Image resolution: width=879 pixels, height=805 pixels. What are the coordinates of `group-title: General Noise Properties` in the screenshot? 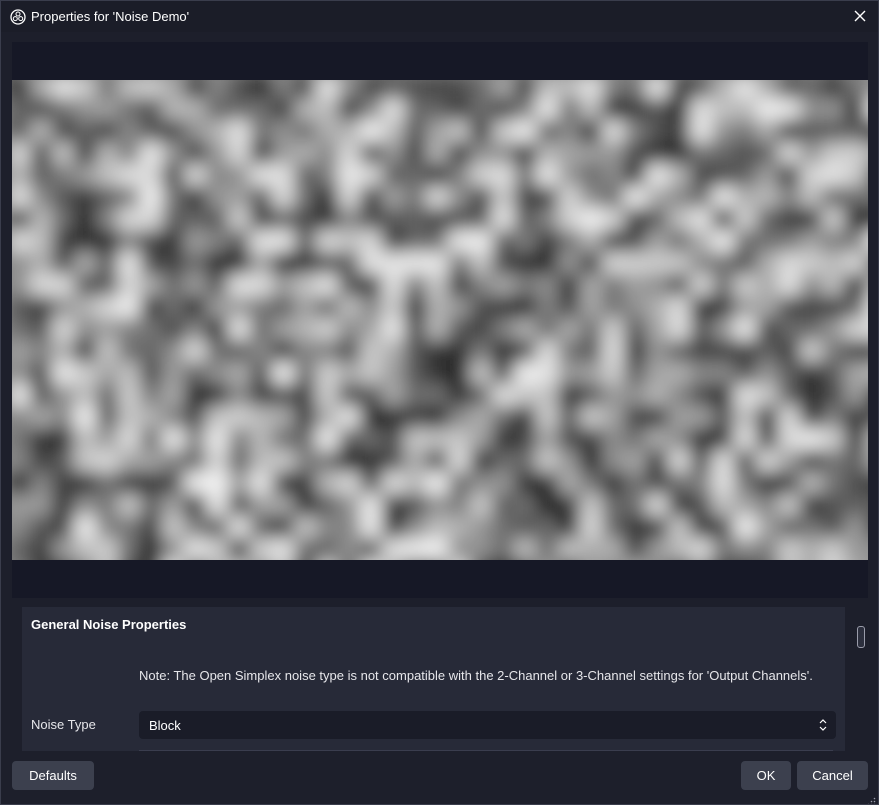 It's located at (109, 624).